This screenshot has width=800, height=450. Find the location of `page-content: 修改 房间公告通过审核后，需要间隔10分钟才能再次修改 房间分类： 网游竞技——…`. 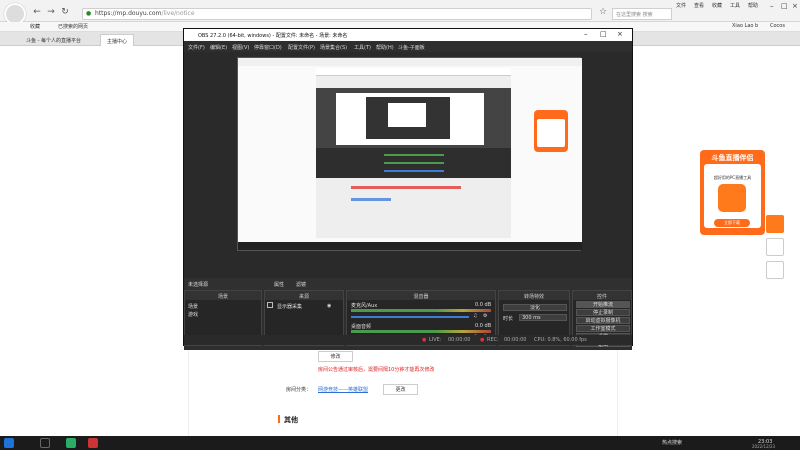

page-content: 修改 房间公告通过审核后，需要间隔10分钟才能再次修改 房间分类： 网游竞技——… is located at coordinates (438, 391).